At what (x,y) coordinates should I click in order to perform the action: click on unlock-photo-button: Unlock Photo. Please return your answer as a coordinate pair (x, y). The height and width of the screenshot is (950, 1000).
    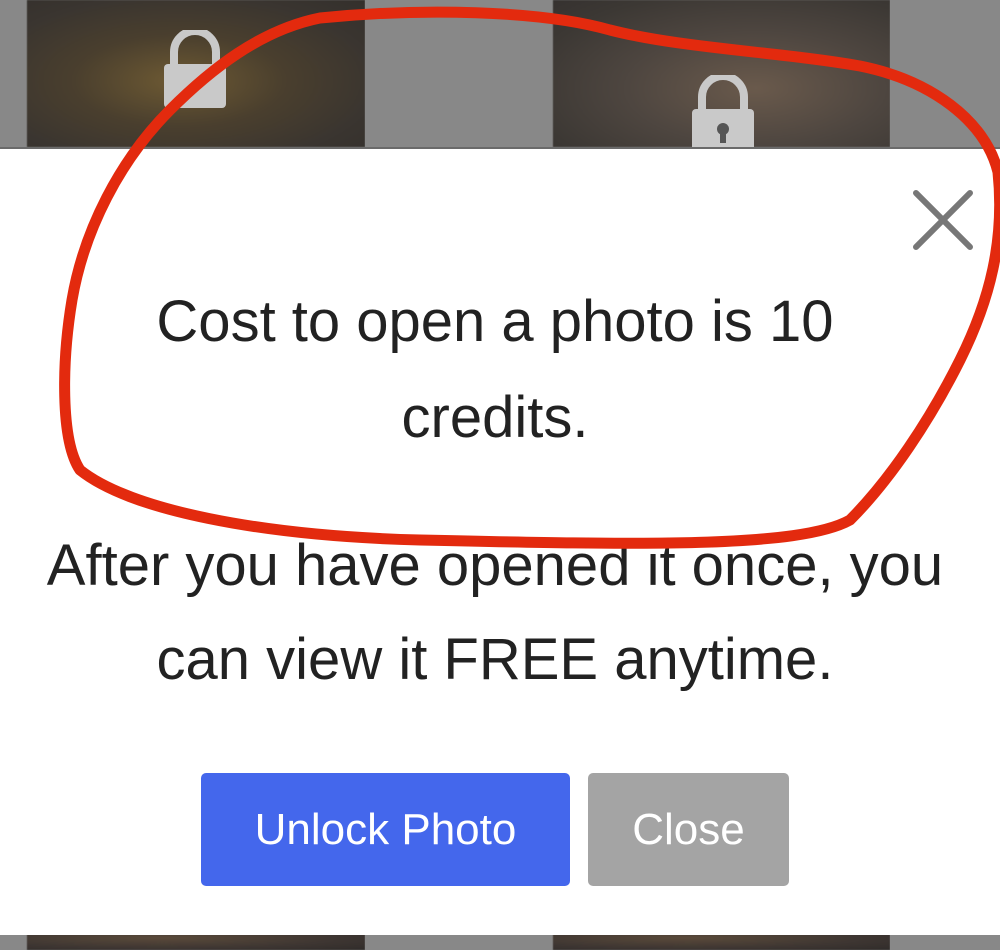
    Looking at the image, I should click on (385, 829).